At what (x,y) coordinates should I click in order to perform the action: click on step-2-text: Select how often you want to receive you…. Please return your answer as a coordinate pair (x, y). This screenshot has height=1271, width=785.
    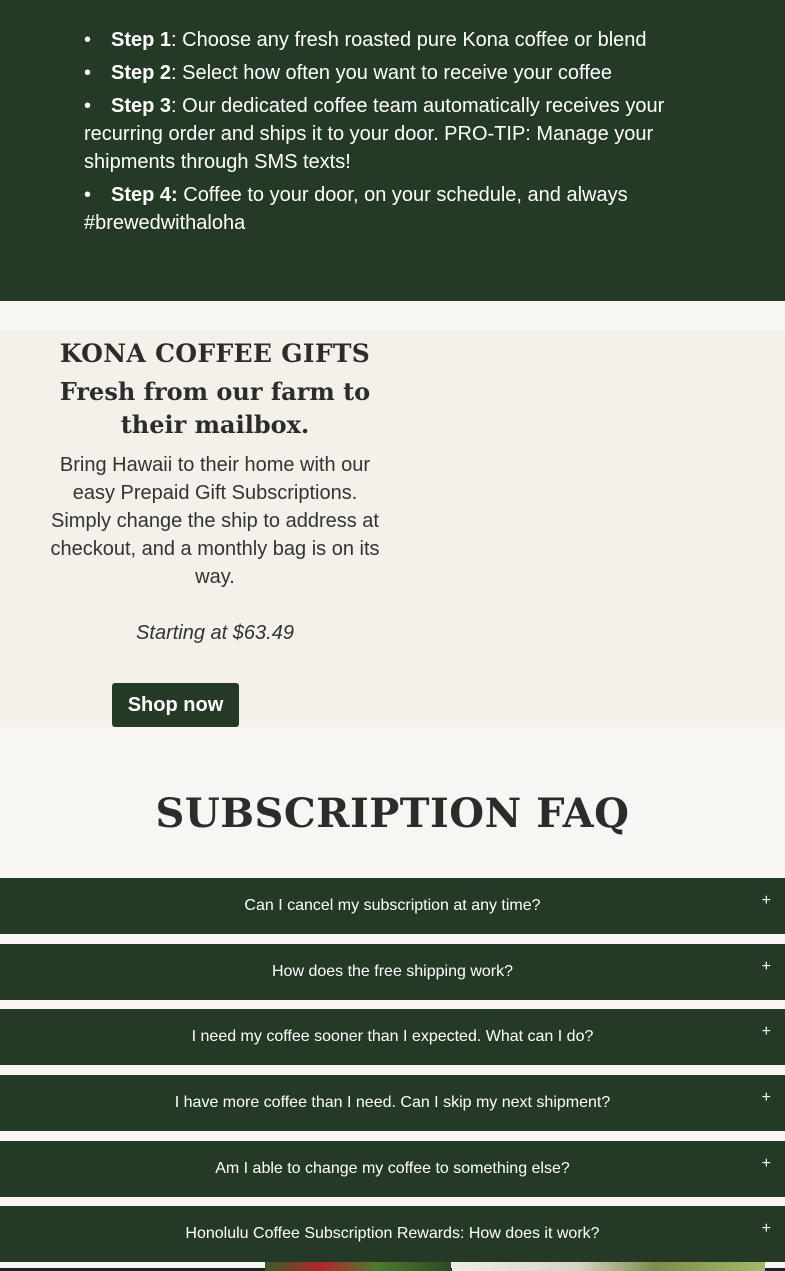
    Looking at the image, I should click on (394, 73).